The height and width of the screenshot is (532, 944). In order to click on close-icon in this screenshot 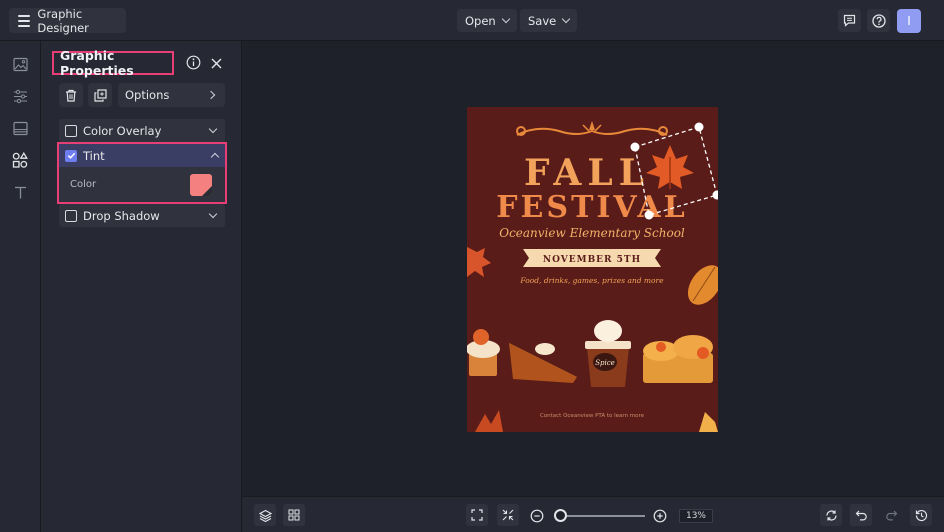, I will do `click(216, 62)`.